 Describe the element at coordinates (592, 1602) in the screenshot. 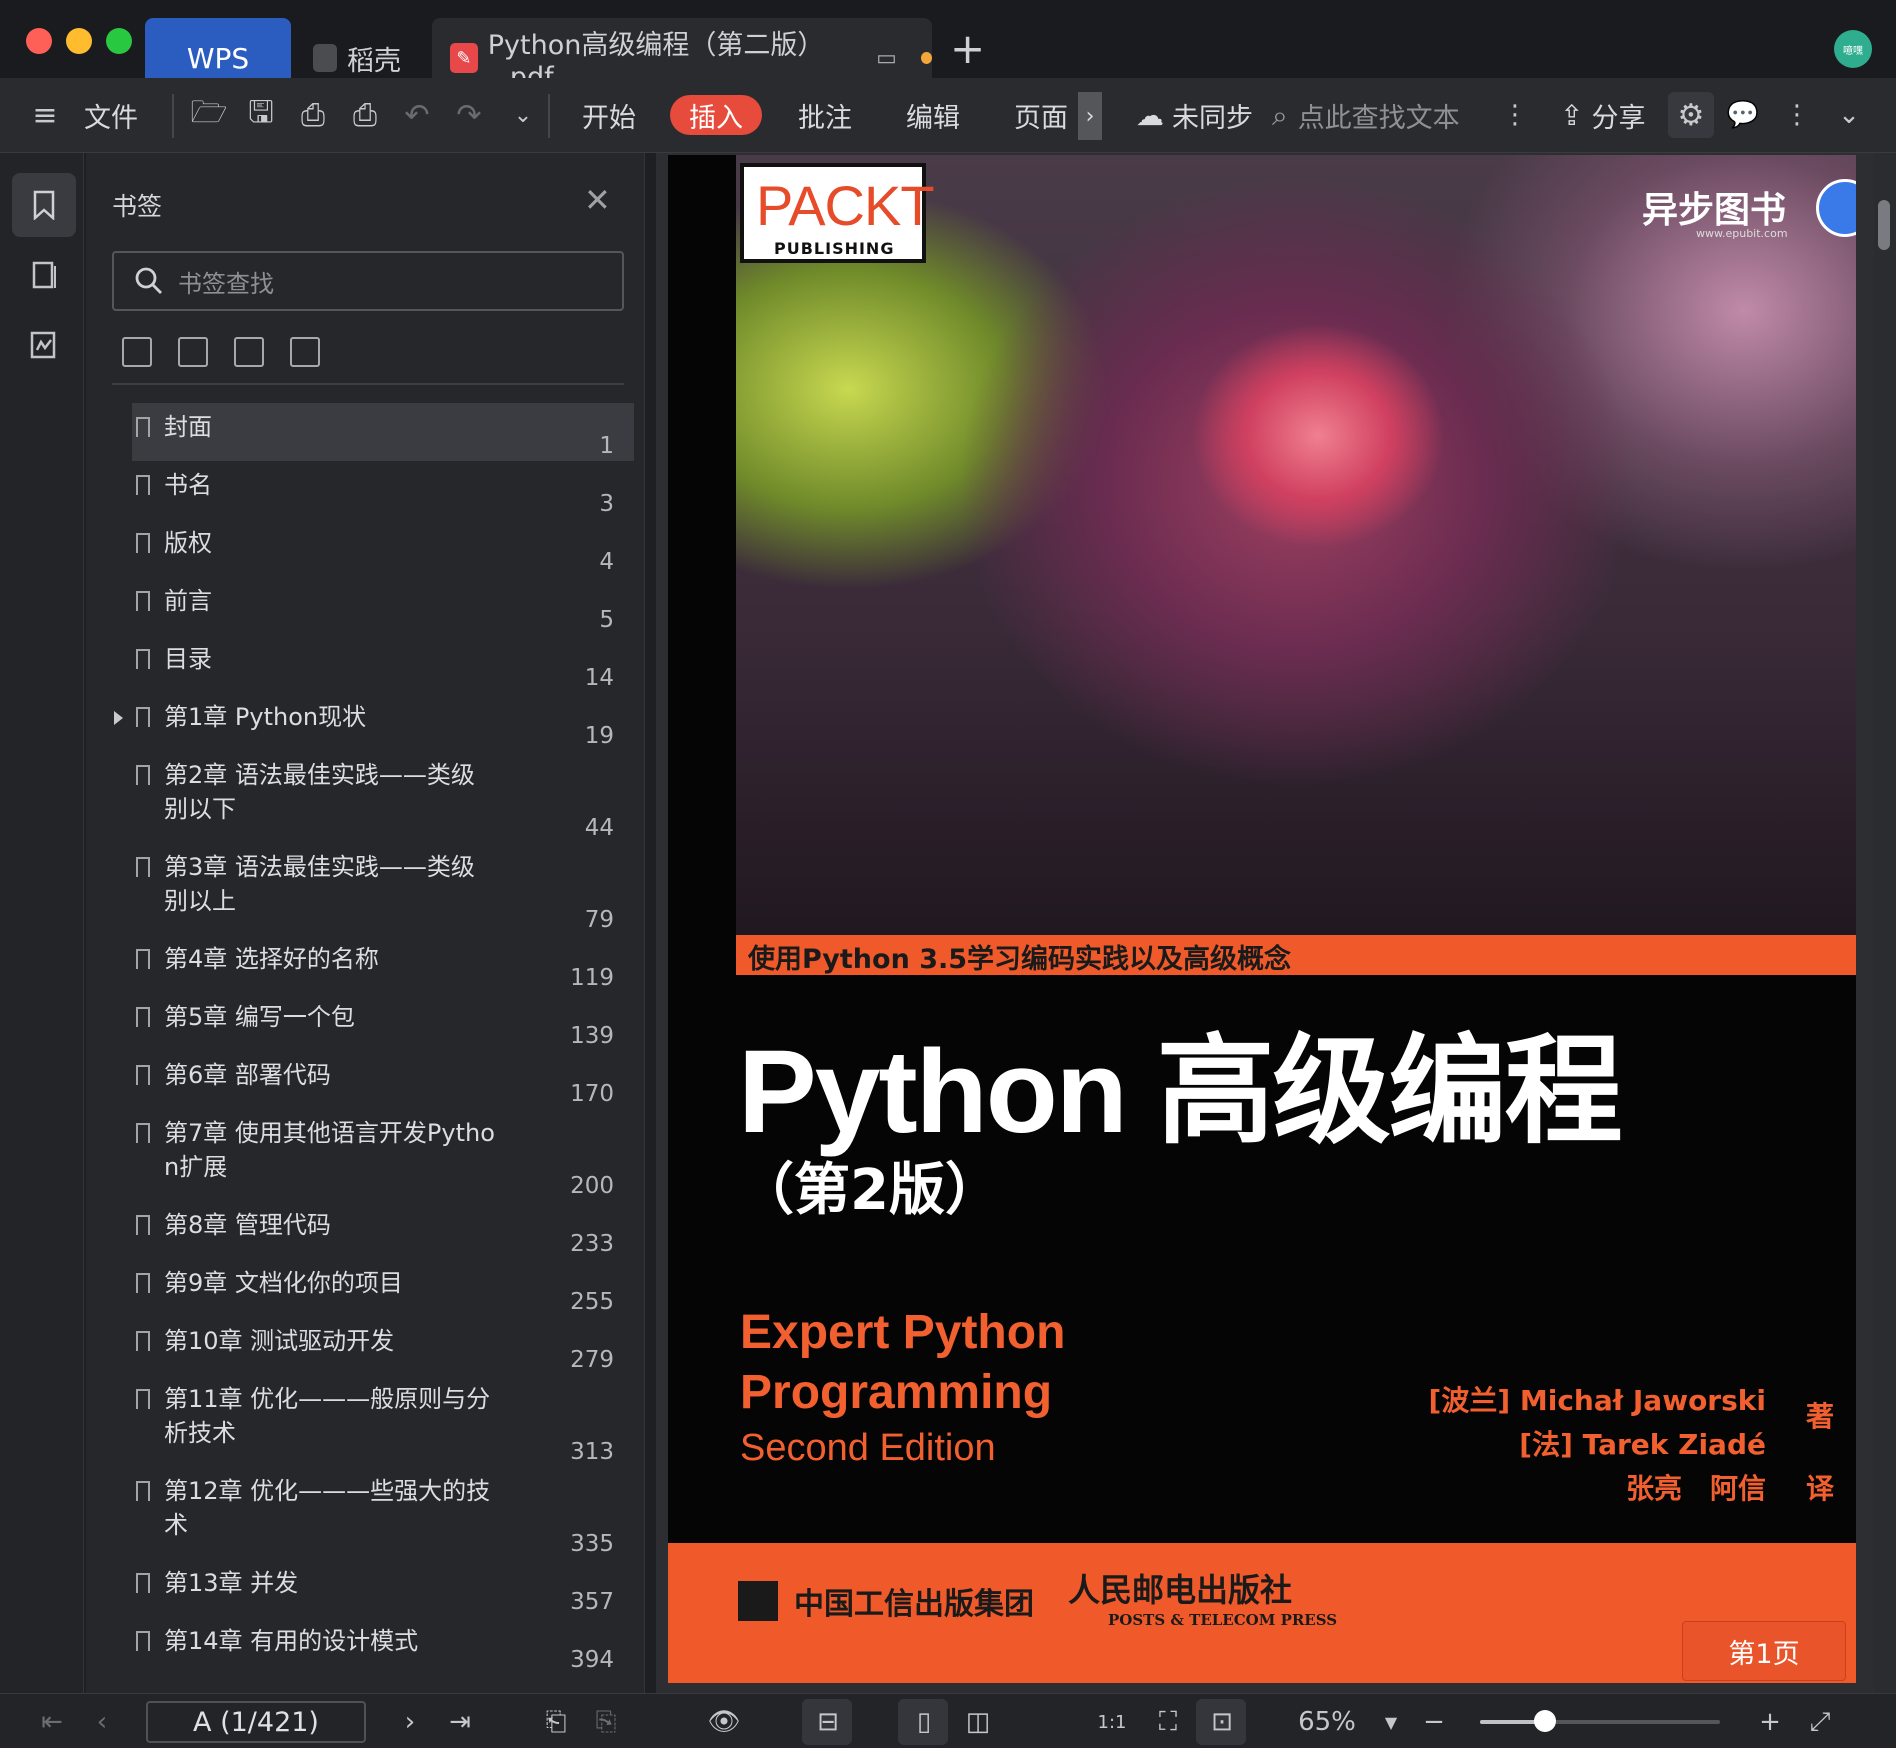

I see `bookmark-page-number: 357` at that location.